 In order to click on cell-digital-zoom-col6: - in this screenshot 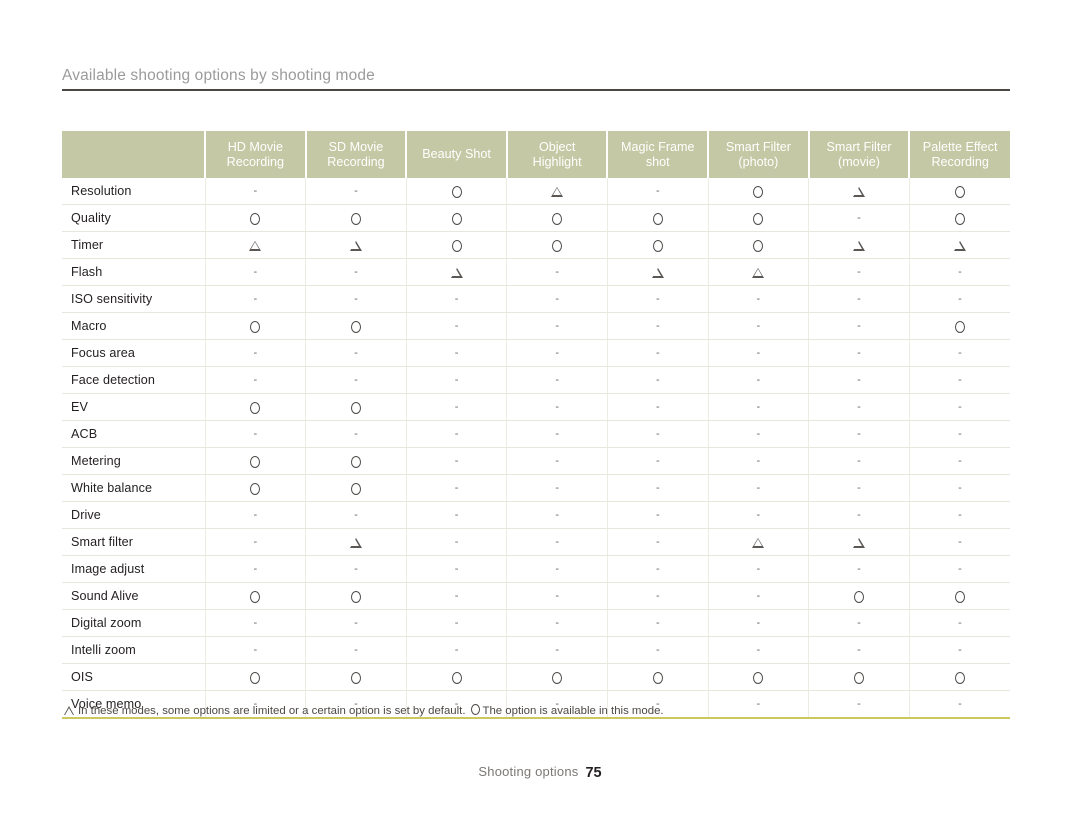, I will do `click(759, 623)`.